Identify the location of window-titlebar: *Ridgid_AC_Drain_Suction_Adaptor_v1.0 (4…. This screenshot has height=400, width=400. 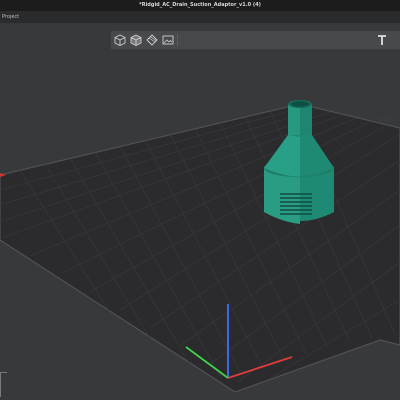
(200, 5).